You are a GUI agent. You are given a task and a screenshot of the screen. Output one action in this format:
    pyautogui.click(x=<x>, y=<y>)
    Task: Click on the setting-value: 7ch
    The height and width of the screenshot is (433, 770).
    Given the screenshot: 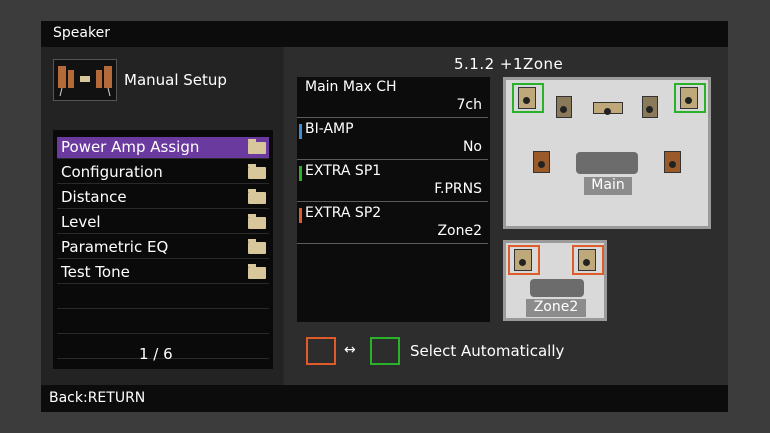 What is the action you would take?
    pyautogui.click(x=469, y=105)
    